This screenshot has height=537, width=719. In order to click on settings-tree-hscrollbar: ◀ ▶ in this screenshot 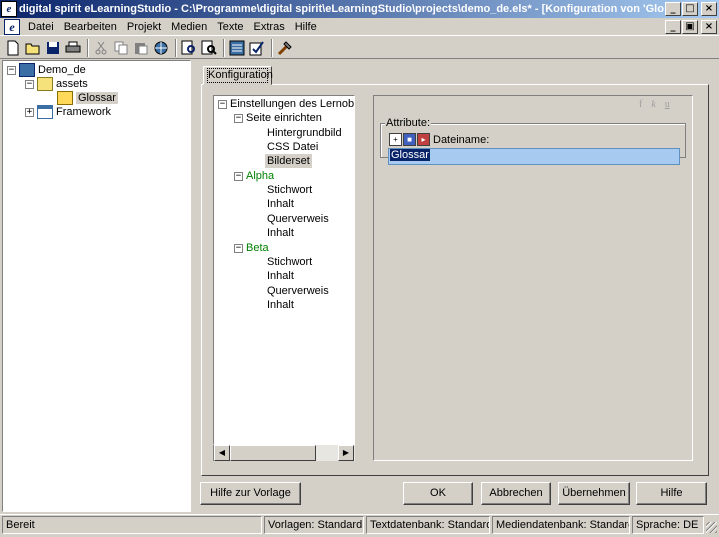, I will do `click(284, 453)`.